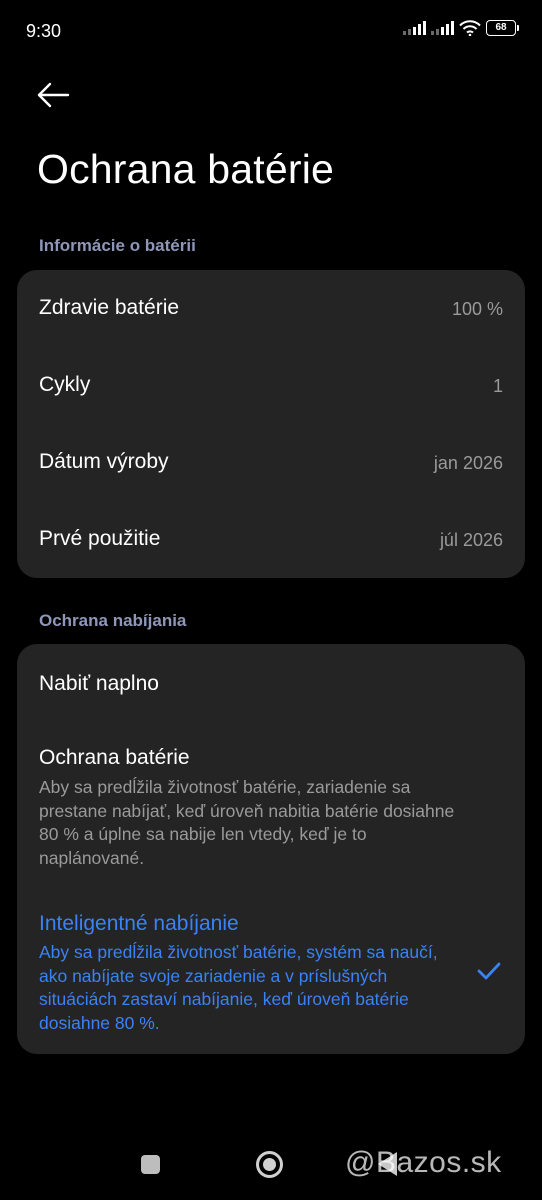 Image resolution: width=542 pixels, height=1200 pixels. Describe the element at coordinates (44, 31) in the screenshot. I see `status-time: 9:30` at that location.